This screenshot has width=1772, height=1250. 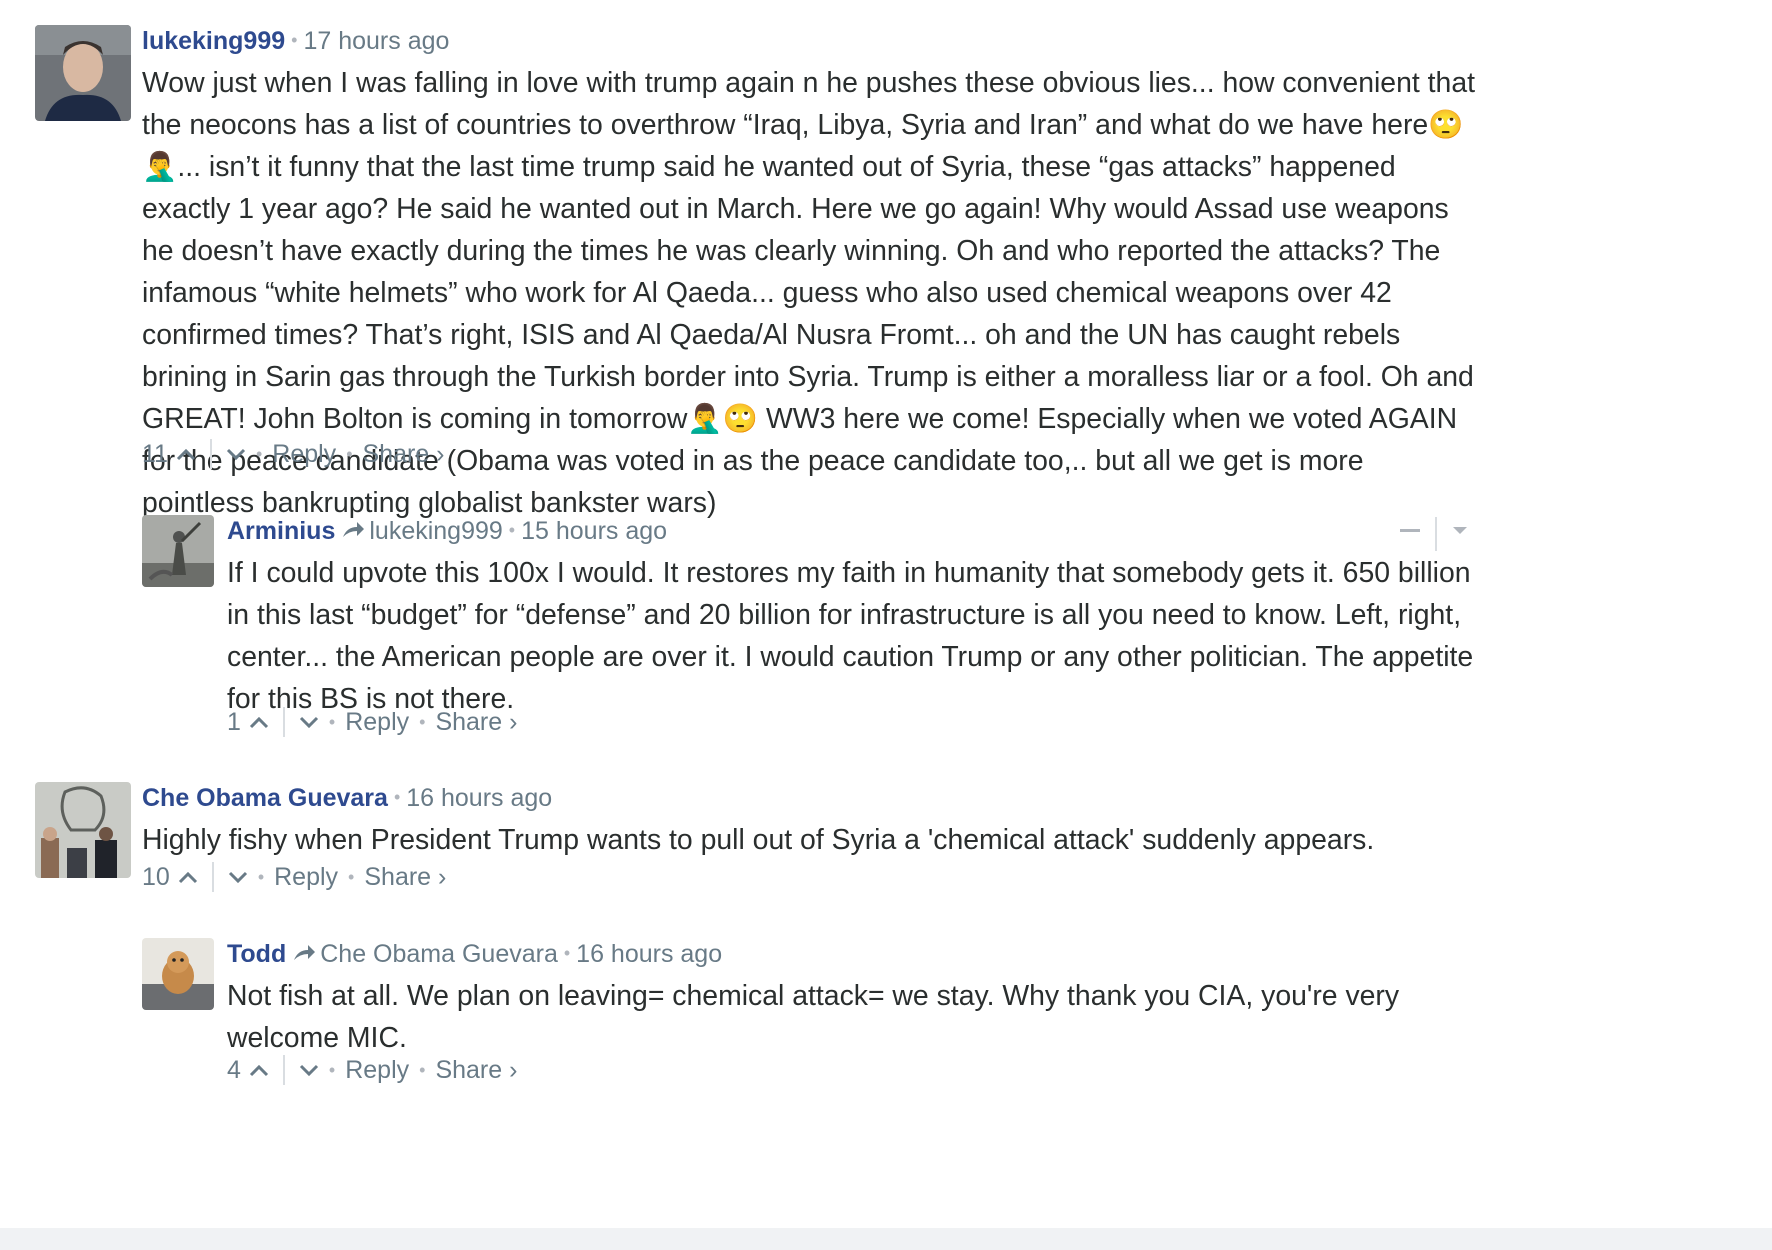 What do you see at coordinates (213, 41) in the screenshot?
I see `comment-author: lukeking999` at bounding box center [213, 41].